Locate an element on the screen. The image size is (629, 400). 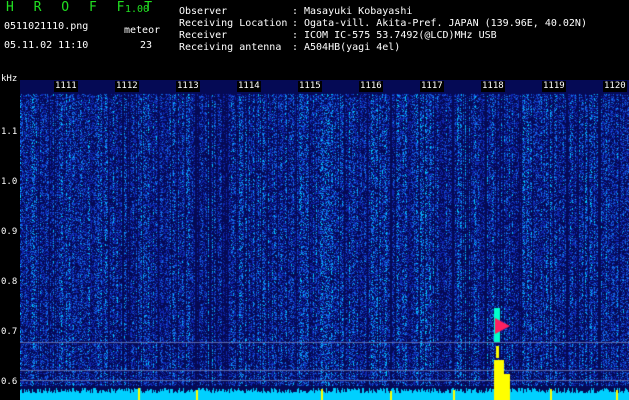
receiver-value: ICOM IC-575 53.7492(@LCD)MHz USB is located at coordinates (400, 35).